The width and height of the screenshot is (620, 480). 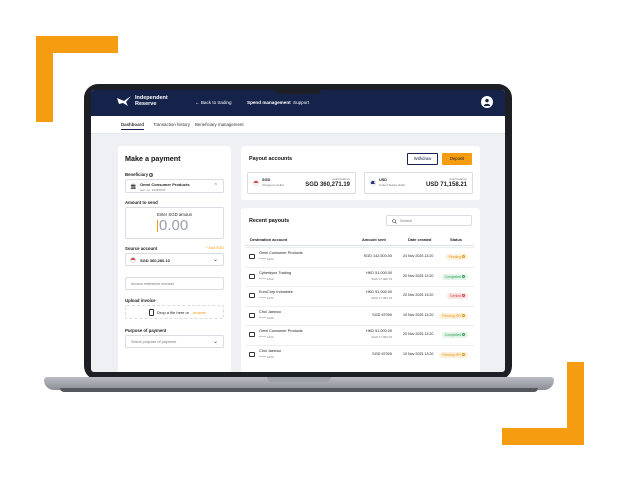 I want to click on beneficiary-label-text: Beneficiary, so click(x=137, y=174).